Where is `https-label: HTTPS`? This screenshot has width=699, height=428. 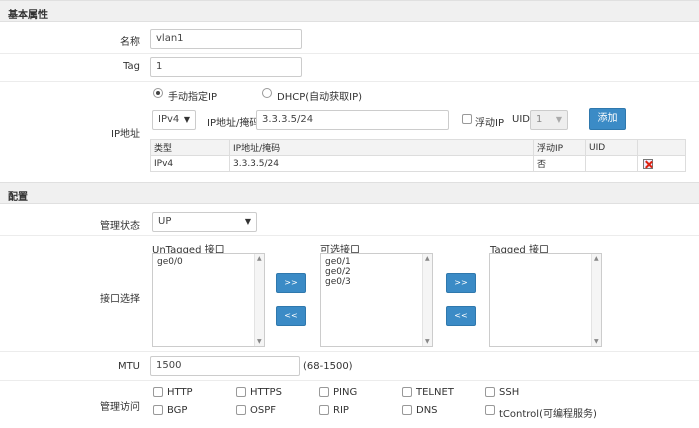 https-label: HTTPS is located at coordinates (266, 392).